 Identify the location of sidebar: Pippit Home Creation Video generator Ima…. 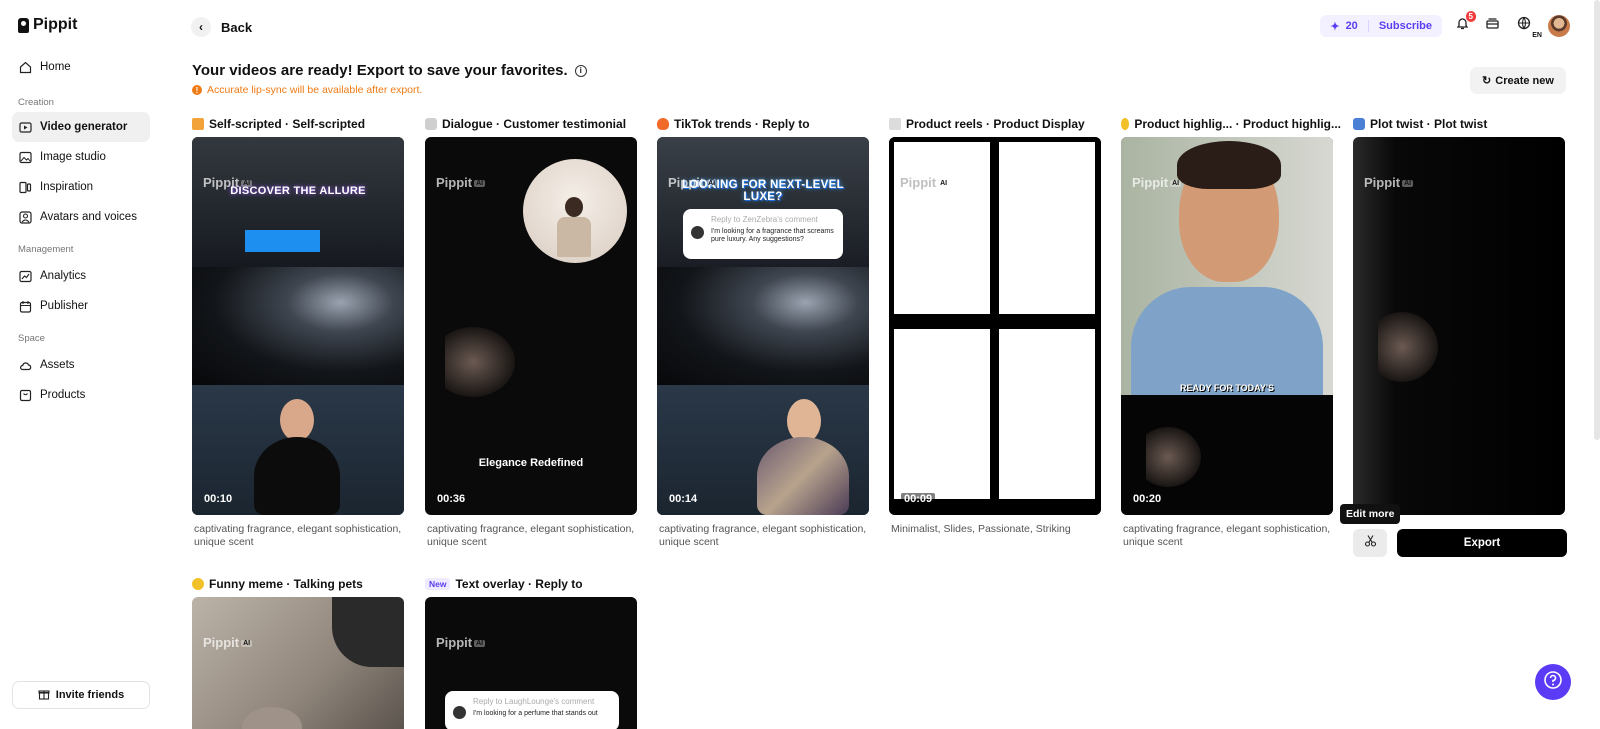
(81, 364).